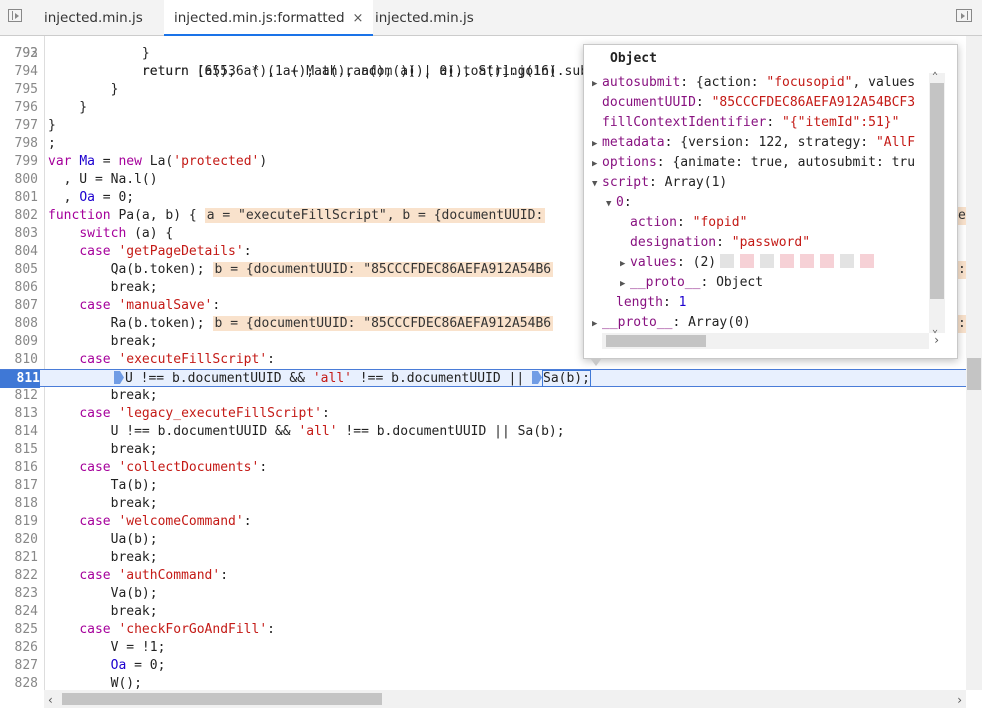 Image resolution: width=982 pixels, height=710 pixels. I want to click on scroll-up-icon: ⌃, so click(935, 76).